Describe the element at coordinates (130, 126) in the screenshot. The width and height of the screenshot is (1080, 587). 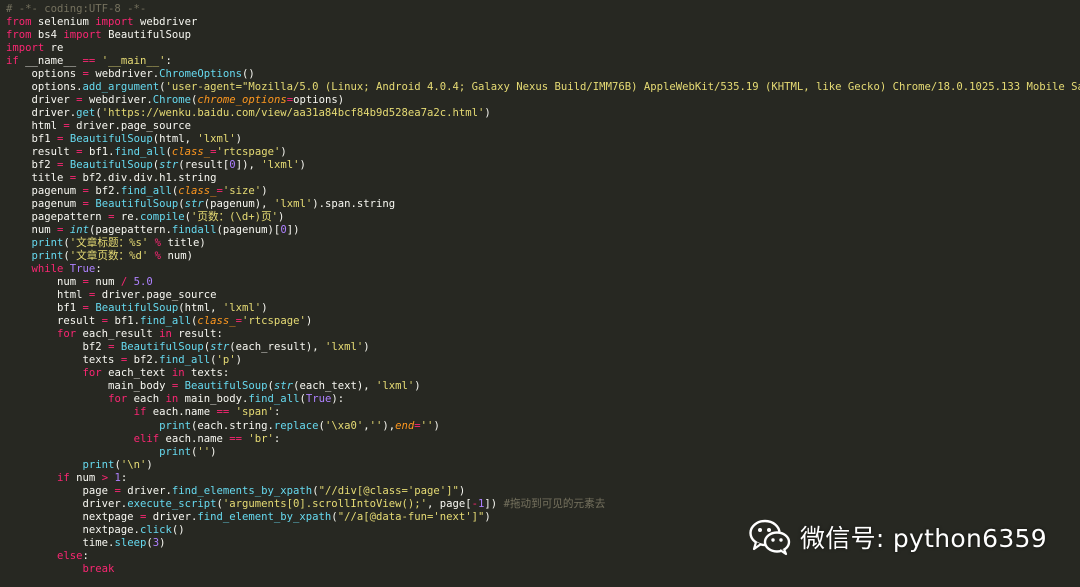
I see `code-token: driver.page_source` at that location.